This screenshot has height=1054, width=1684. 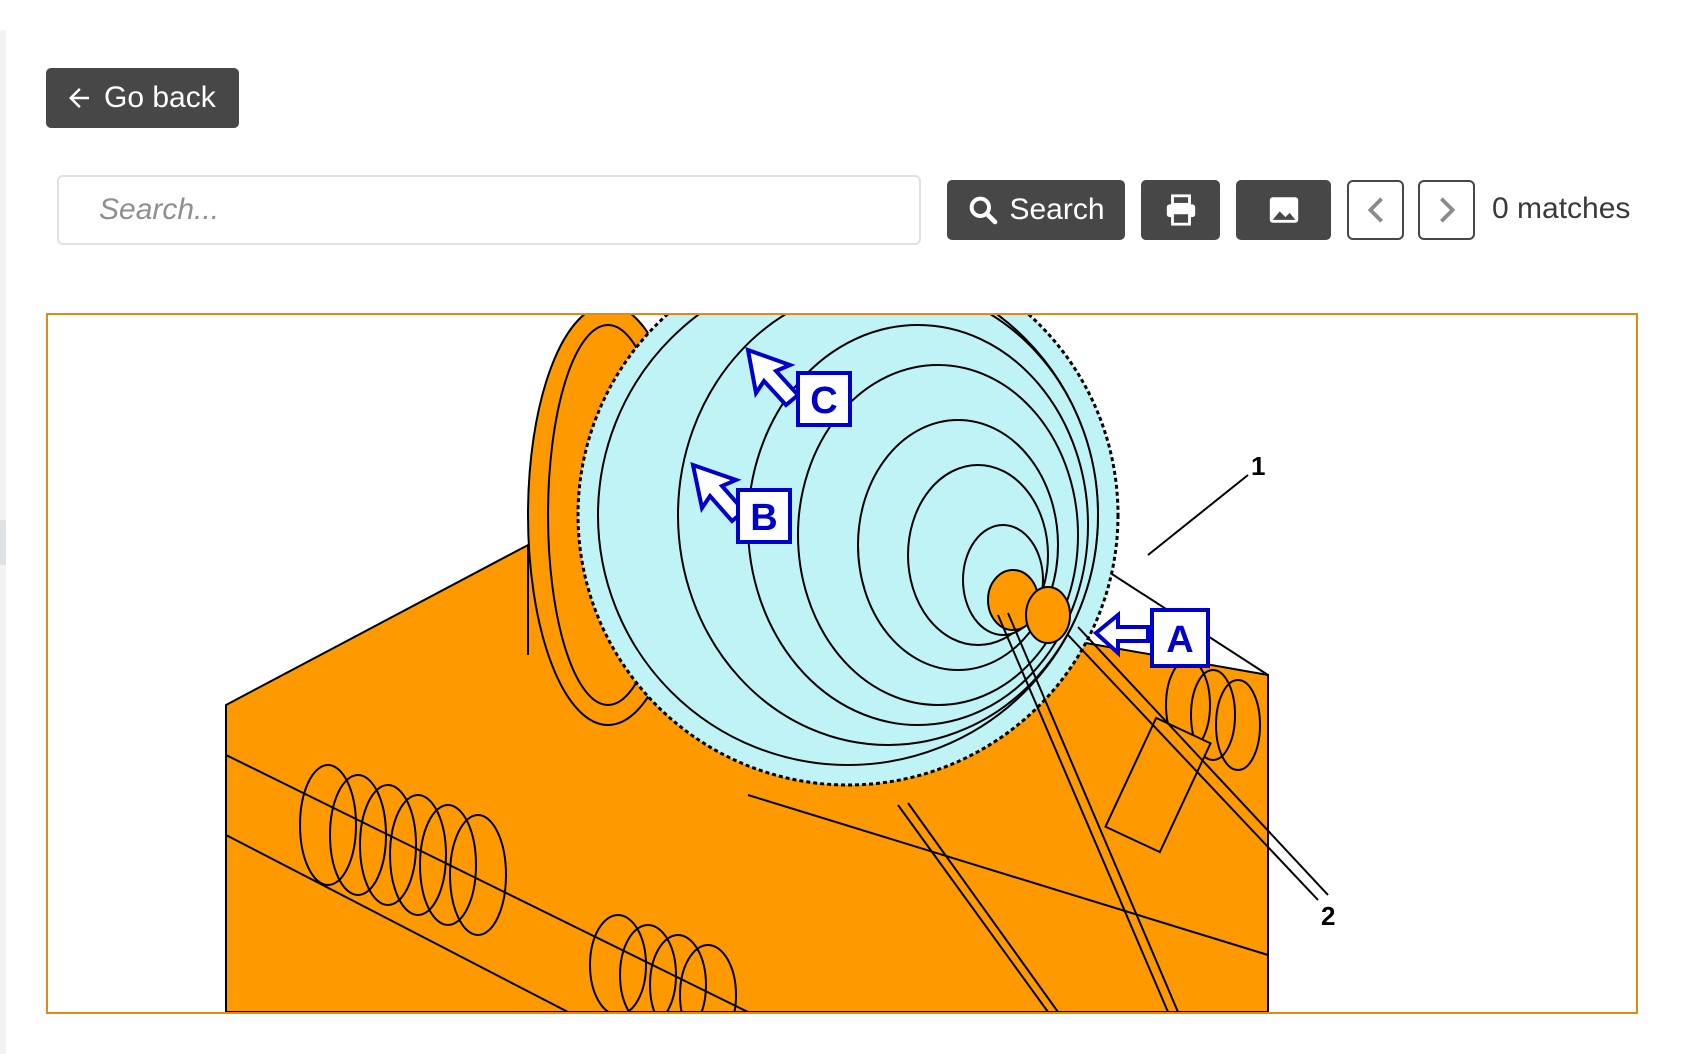 I want to click on view-label-b: B, so click(x=764, y=516).